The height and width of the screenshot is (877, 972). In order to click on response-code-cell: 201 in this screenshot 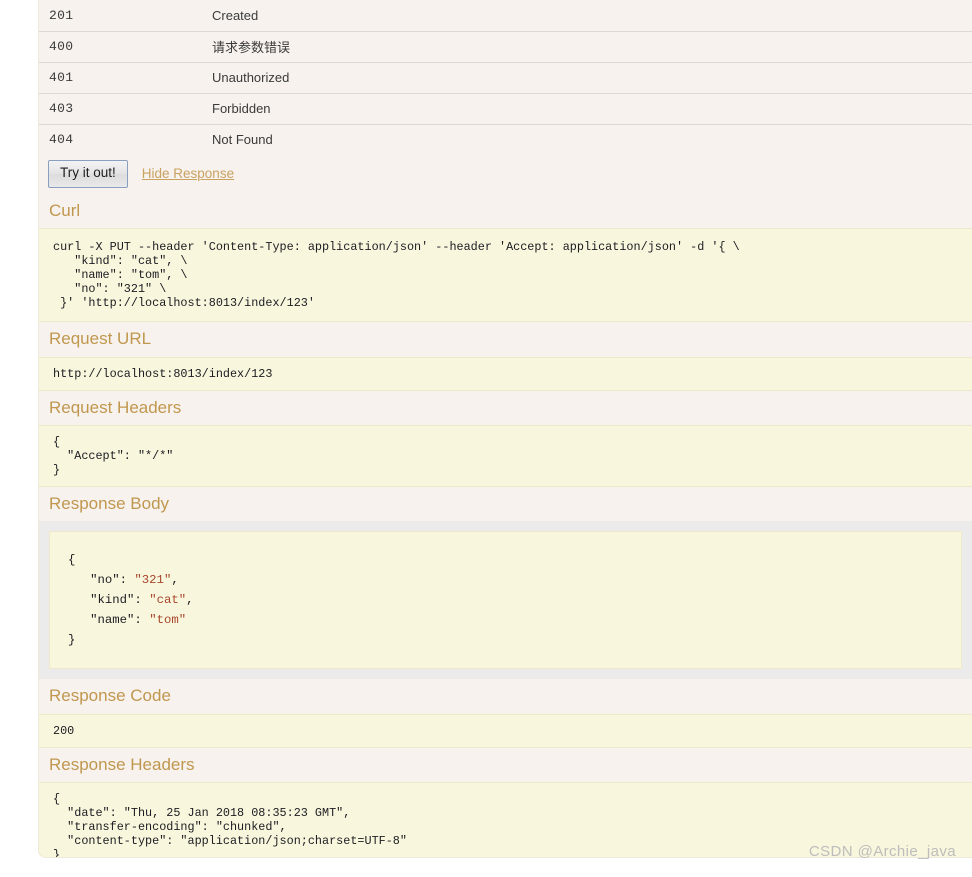, I will do `click(61, 15)`.